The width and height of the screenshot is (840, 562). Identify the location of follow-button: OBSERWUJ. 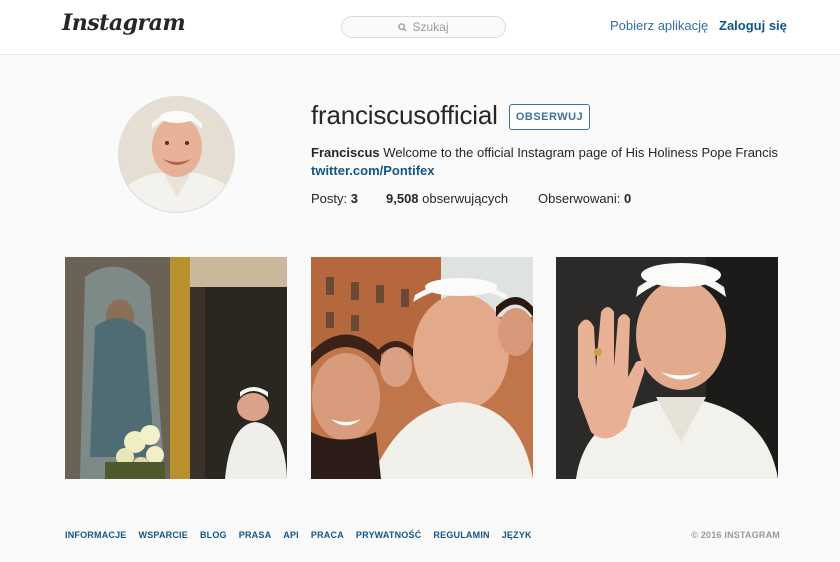
(549, 117).